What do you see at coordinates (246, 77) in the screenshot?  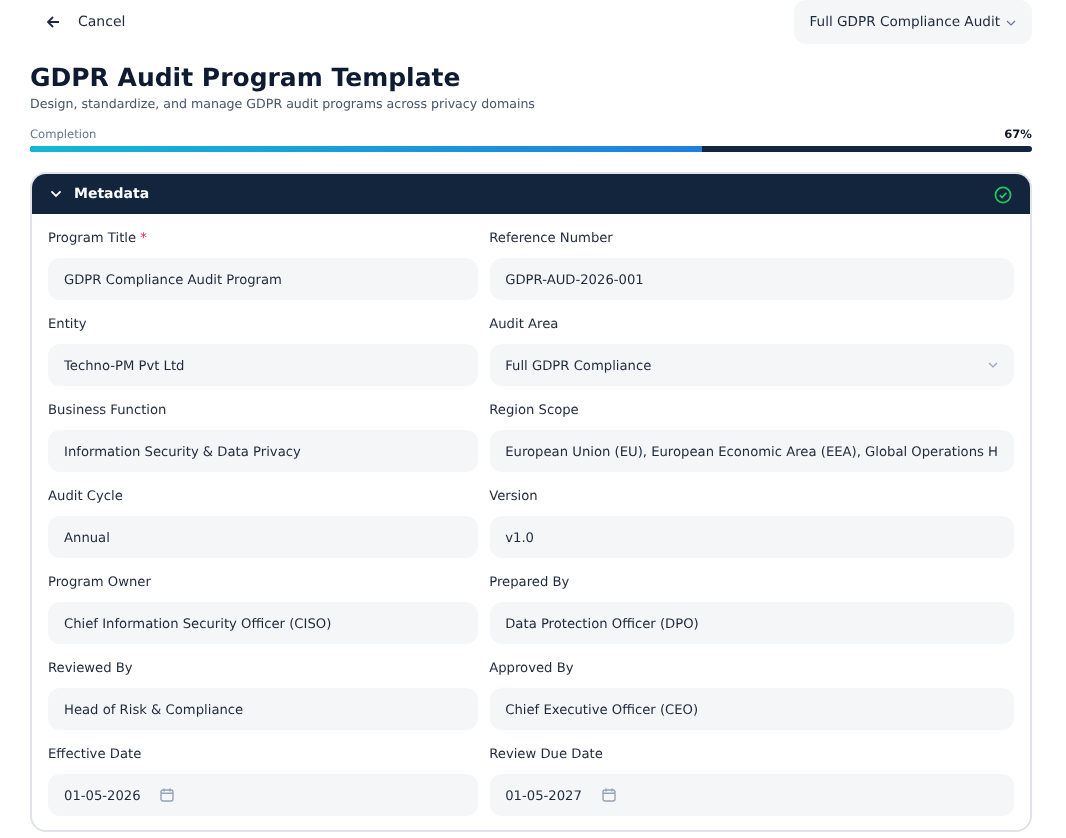 I see `page-title: GDPR Audit Program Template` at bounding box center [246, 77].